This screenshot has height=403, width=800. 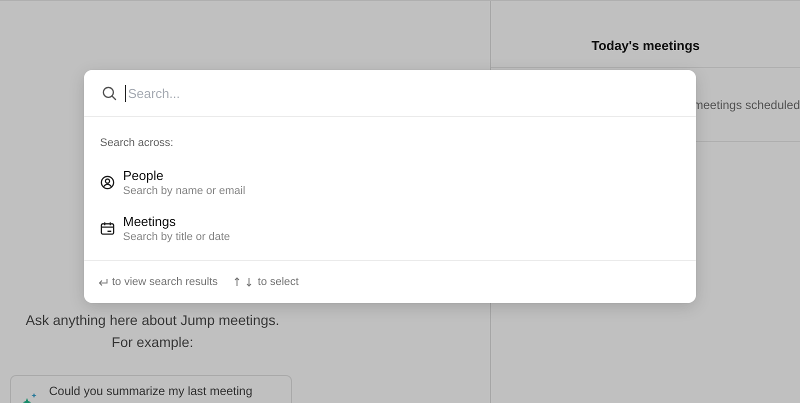 What do you see at coordinates (165, 282) in the screenshot?
I see `keyboard-hint: to view search results` at bounding box center [165, 282].